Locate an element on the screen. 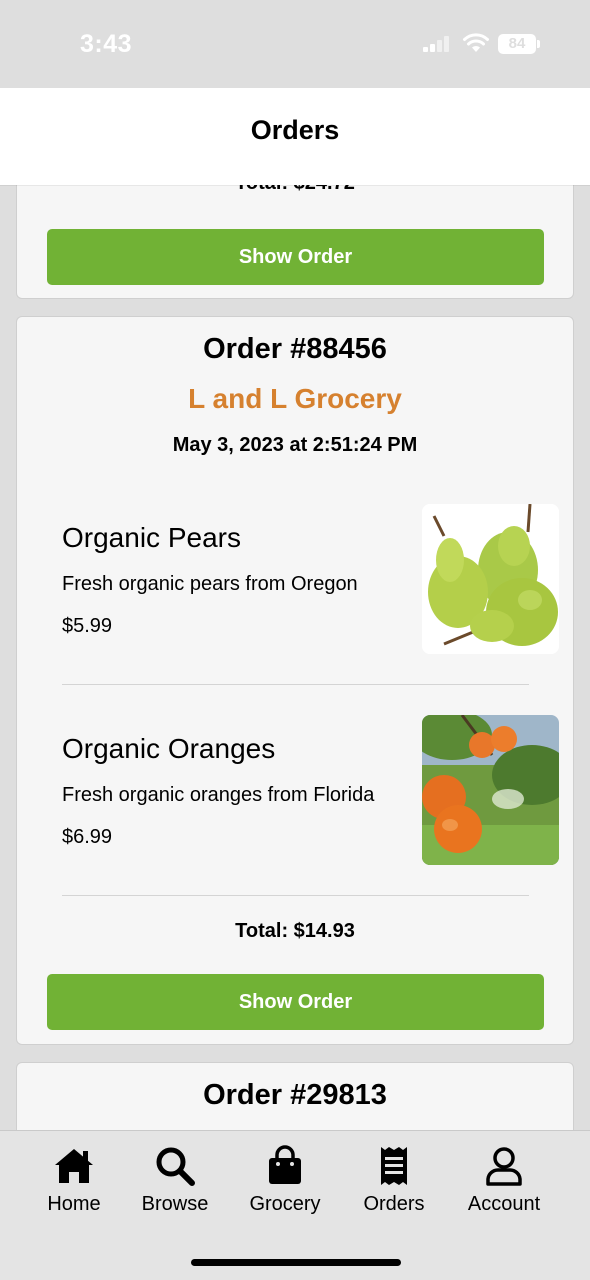 Image resolution: width=590 pixels, height=1280 pixels. page-title: Orders is located at coordinates (295, 130).